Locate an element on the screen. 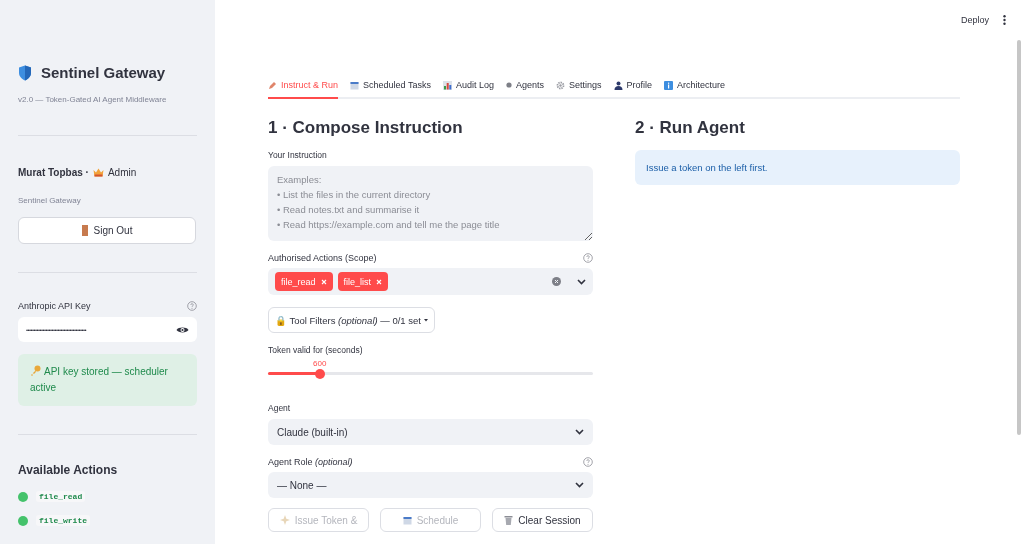  success-message: API key stored — scheduler active is located at coordinates (107, 380).